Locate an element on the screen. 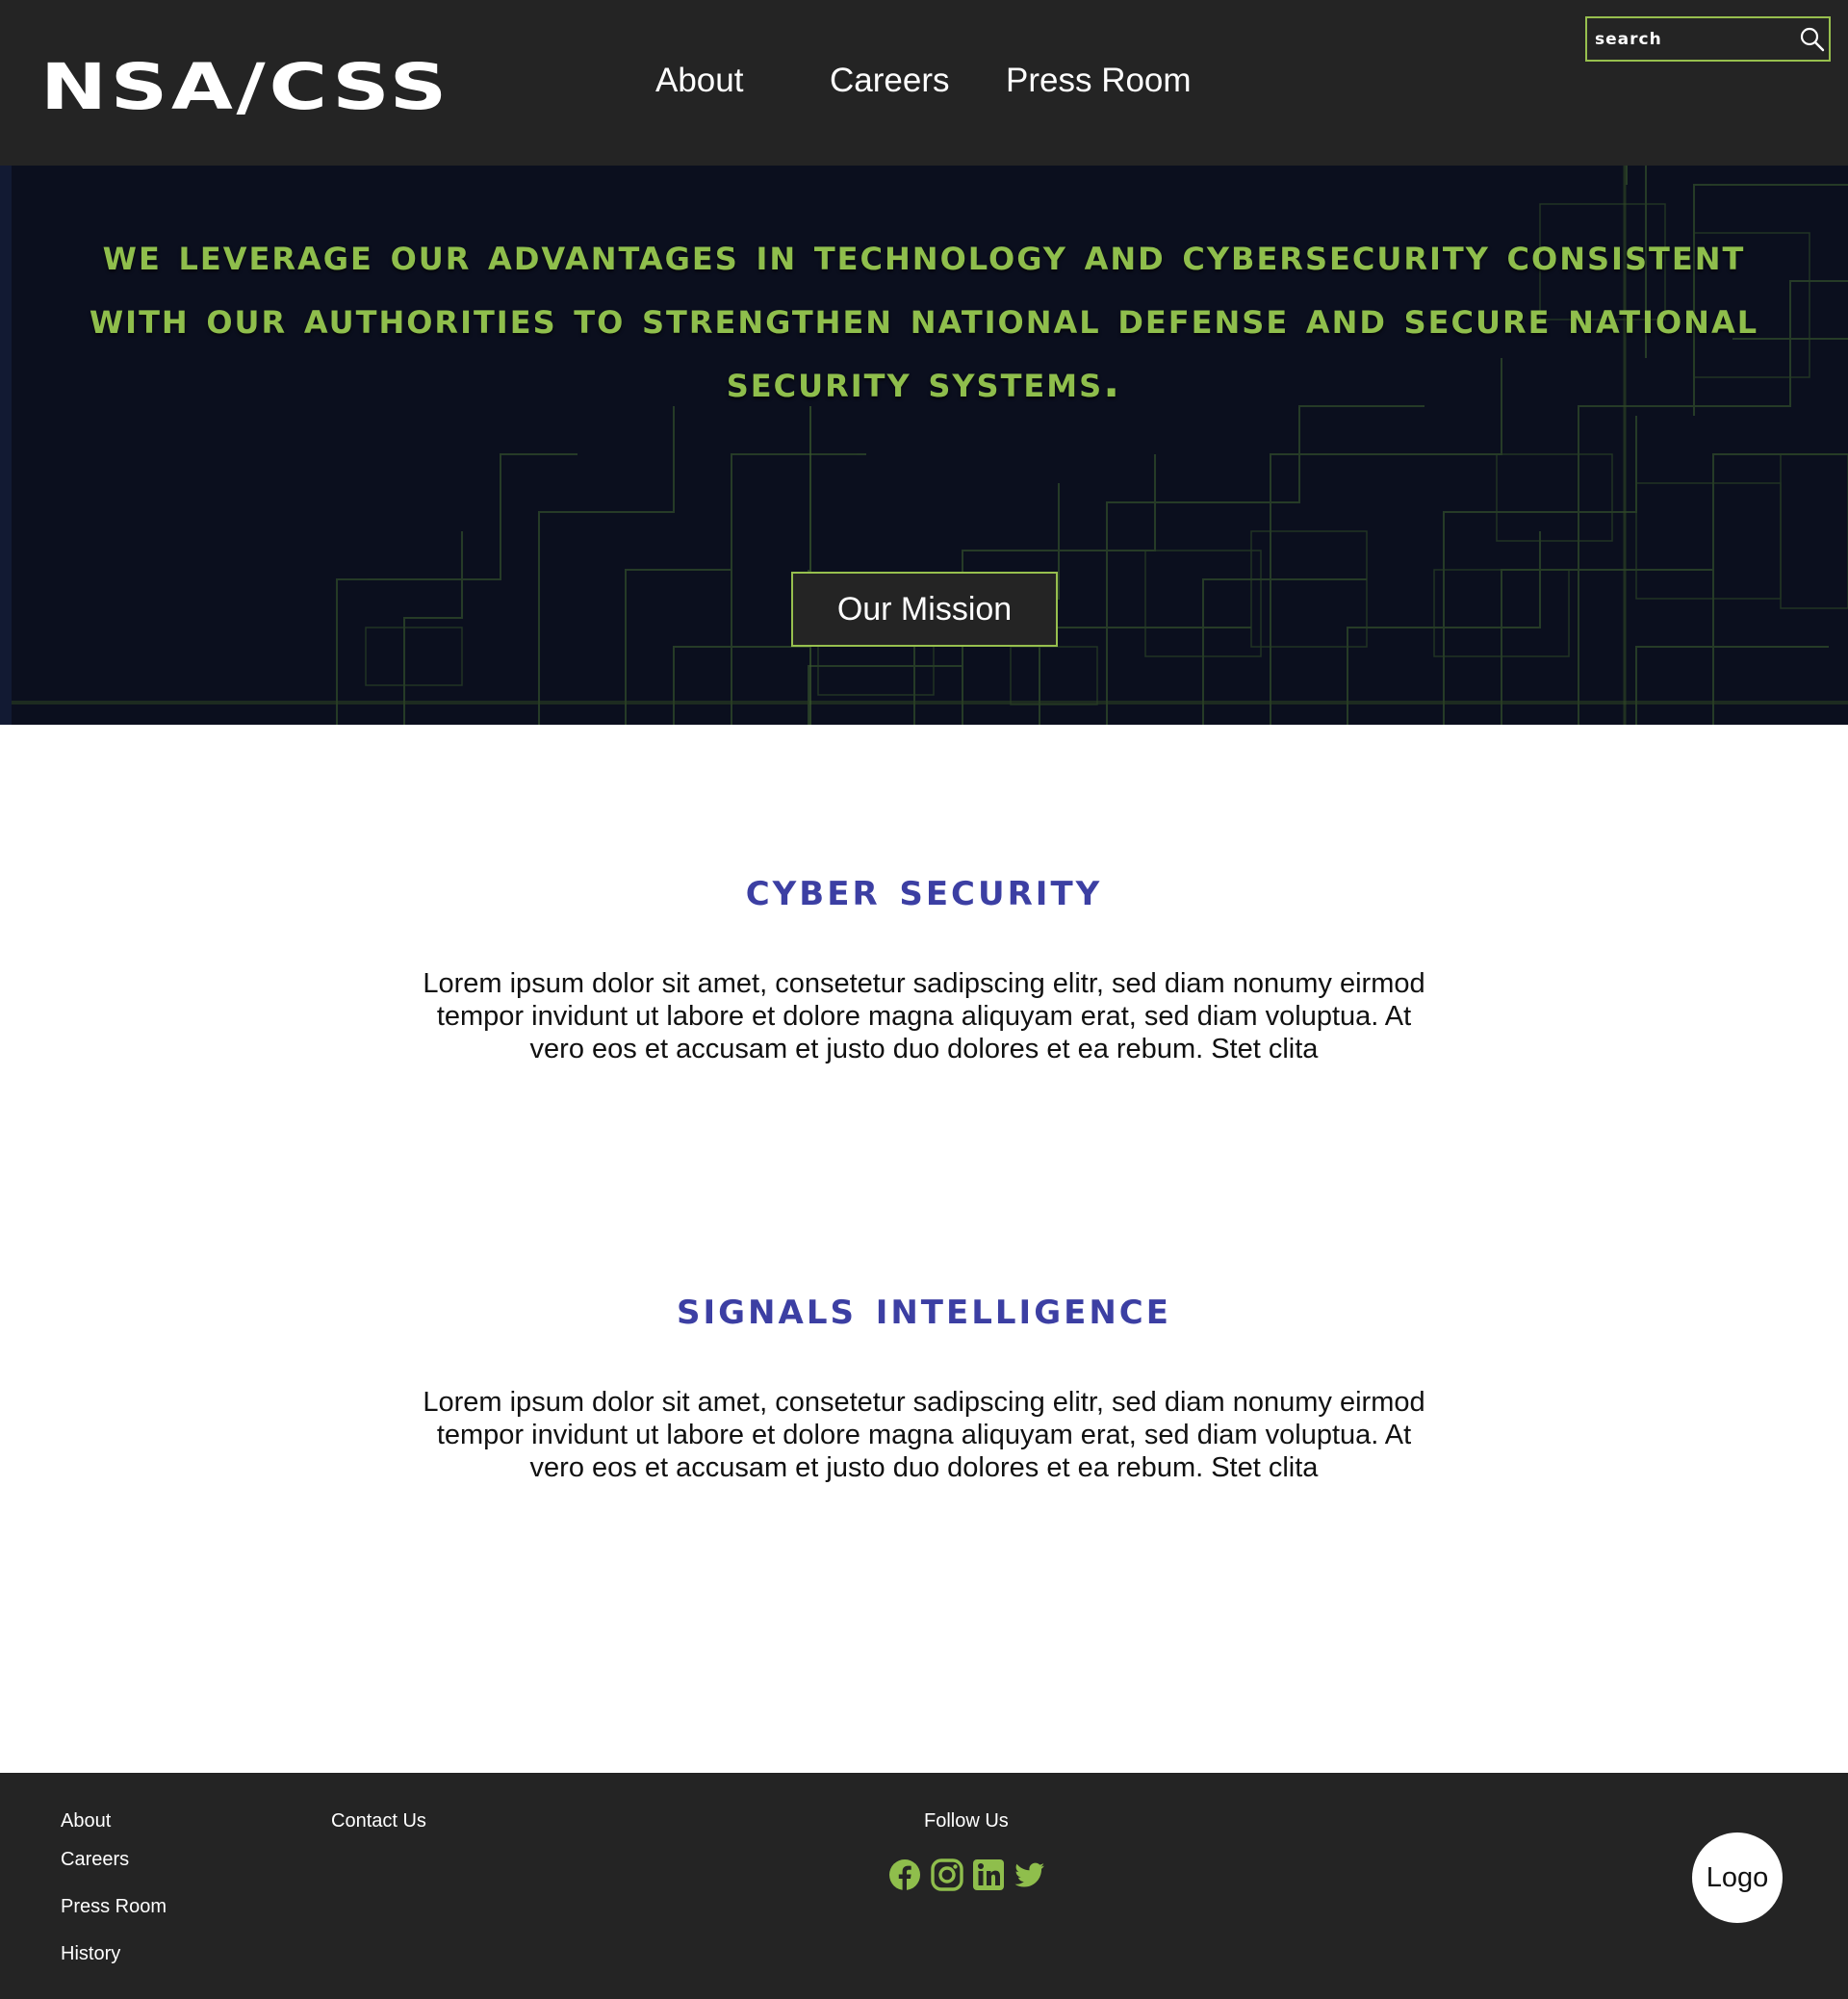  nav-about: About is located at coordinates (699, 81).